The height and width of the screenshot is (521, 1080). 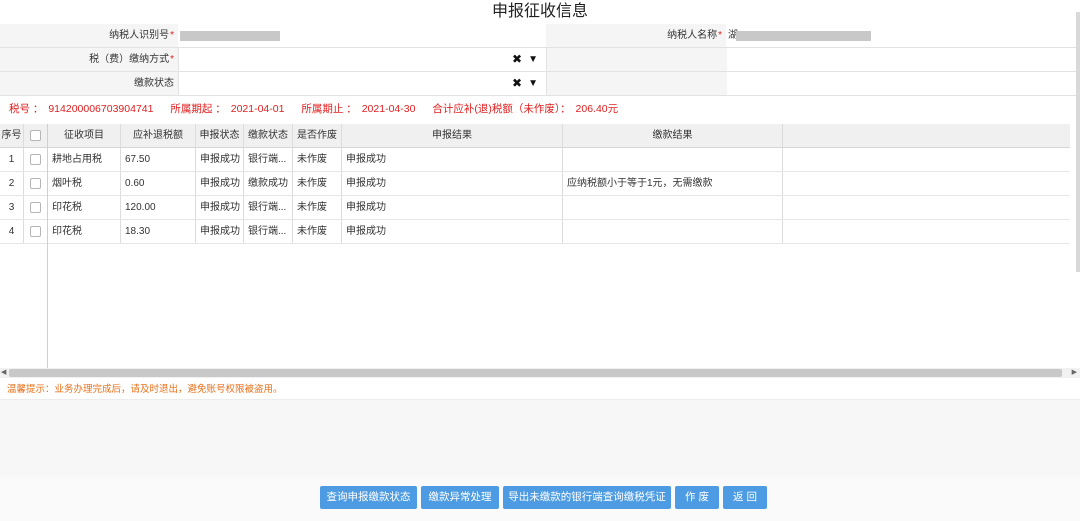 I want to click on warm-tip: 温馨提示：业务办理完成后，请及时退出，避免账号权限被盗用。, so click(x=145, y=389).